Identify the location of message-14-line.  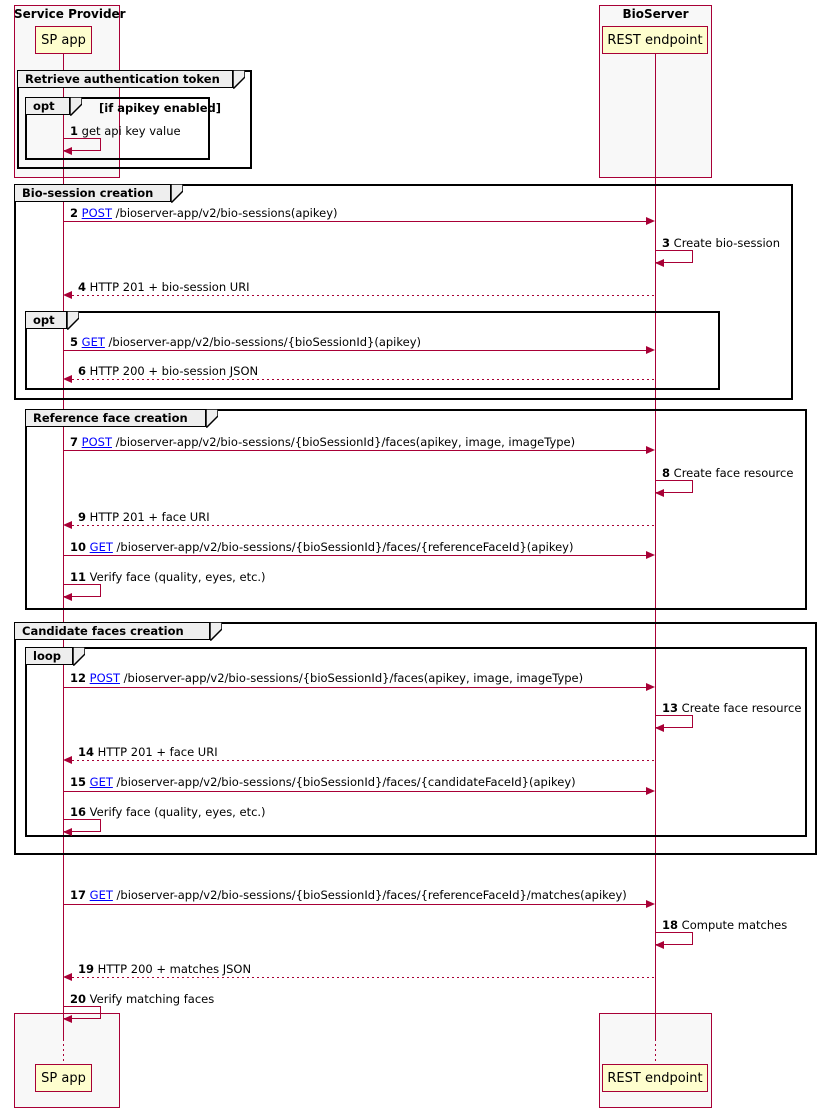
(363, 760).